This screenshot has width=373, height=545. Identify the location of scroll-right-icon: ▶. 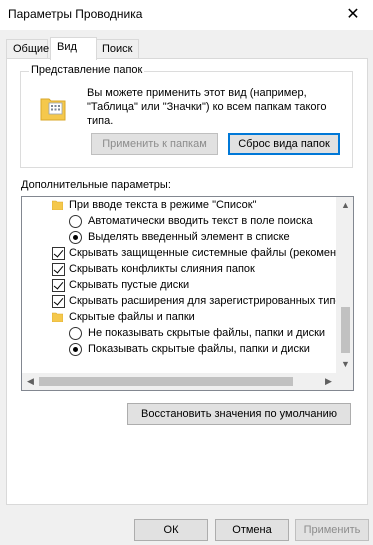
(328, 381).